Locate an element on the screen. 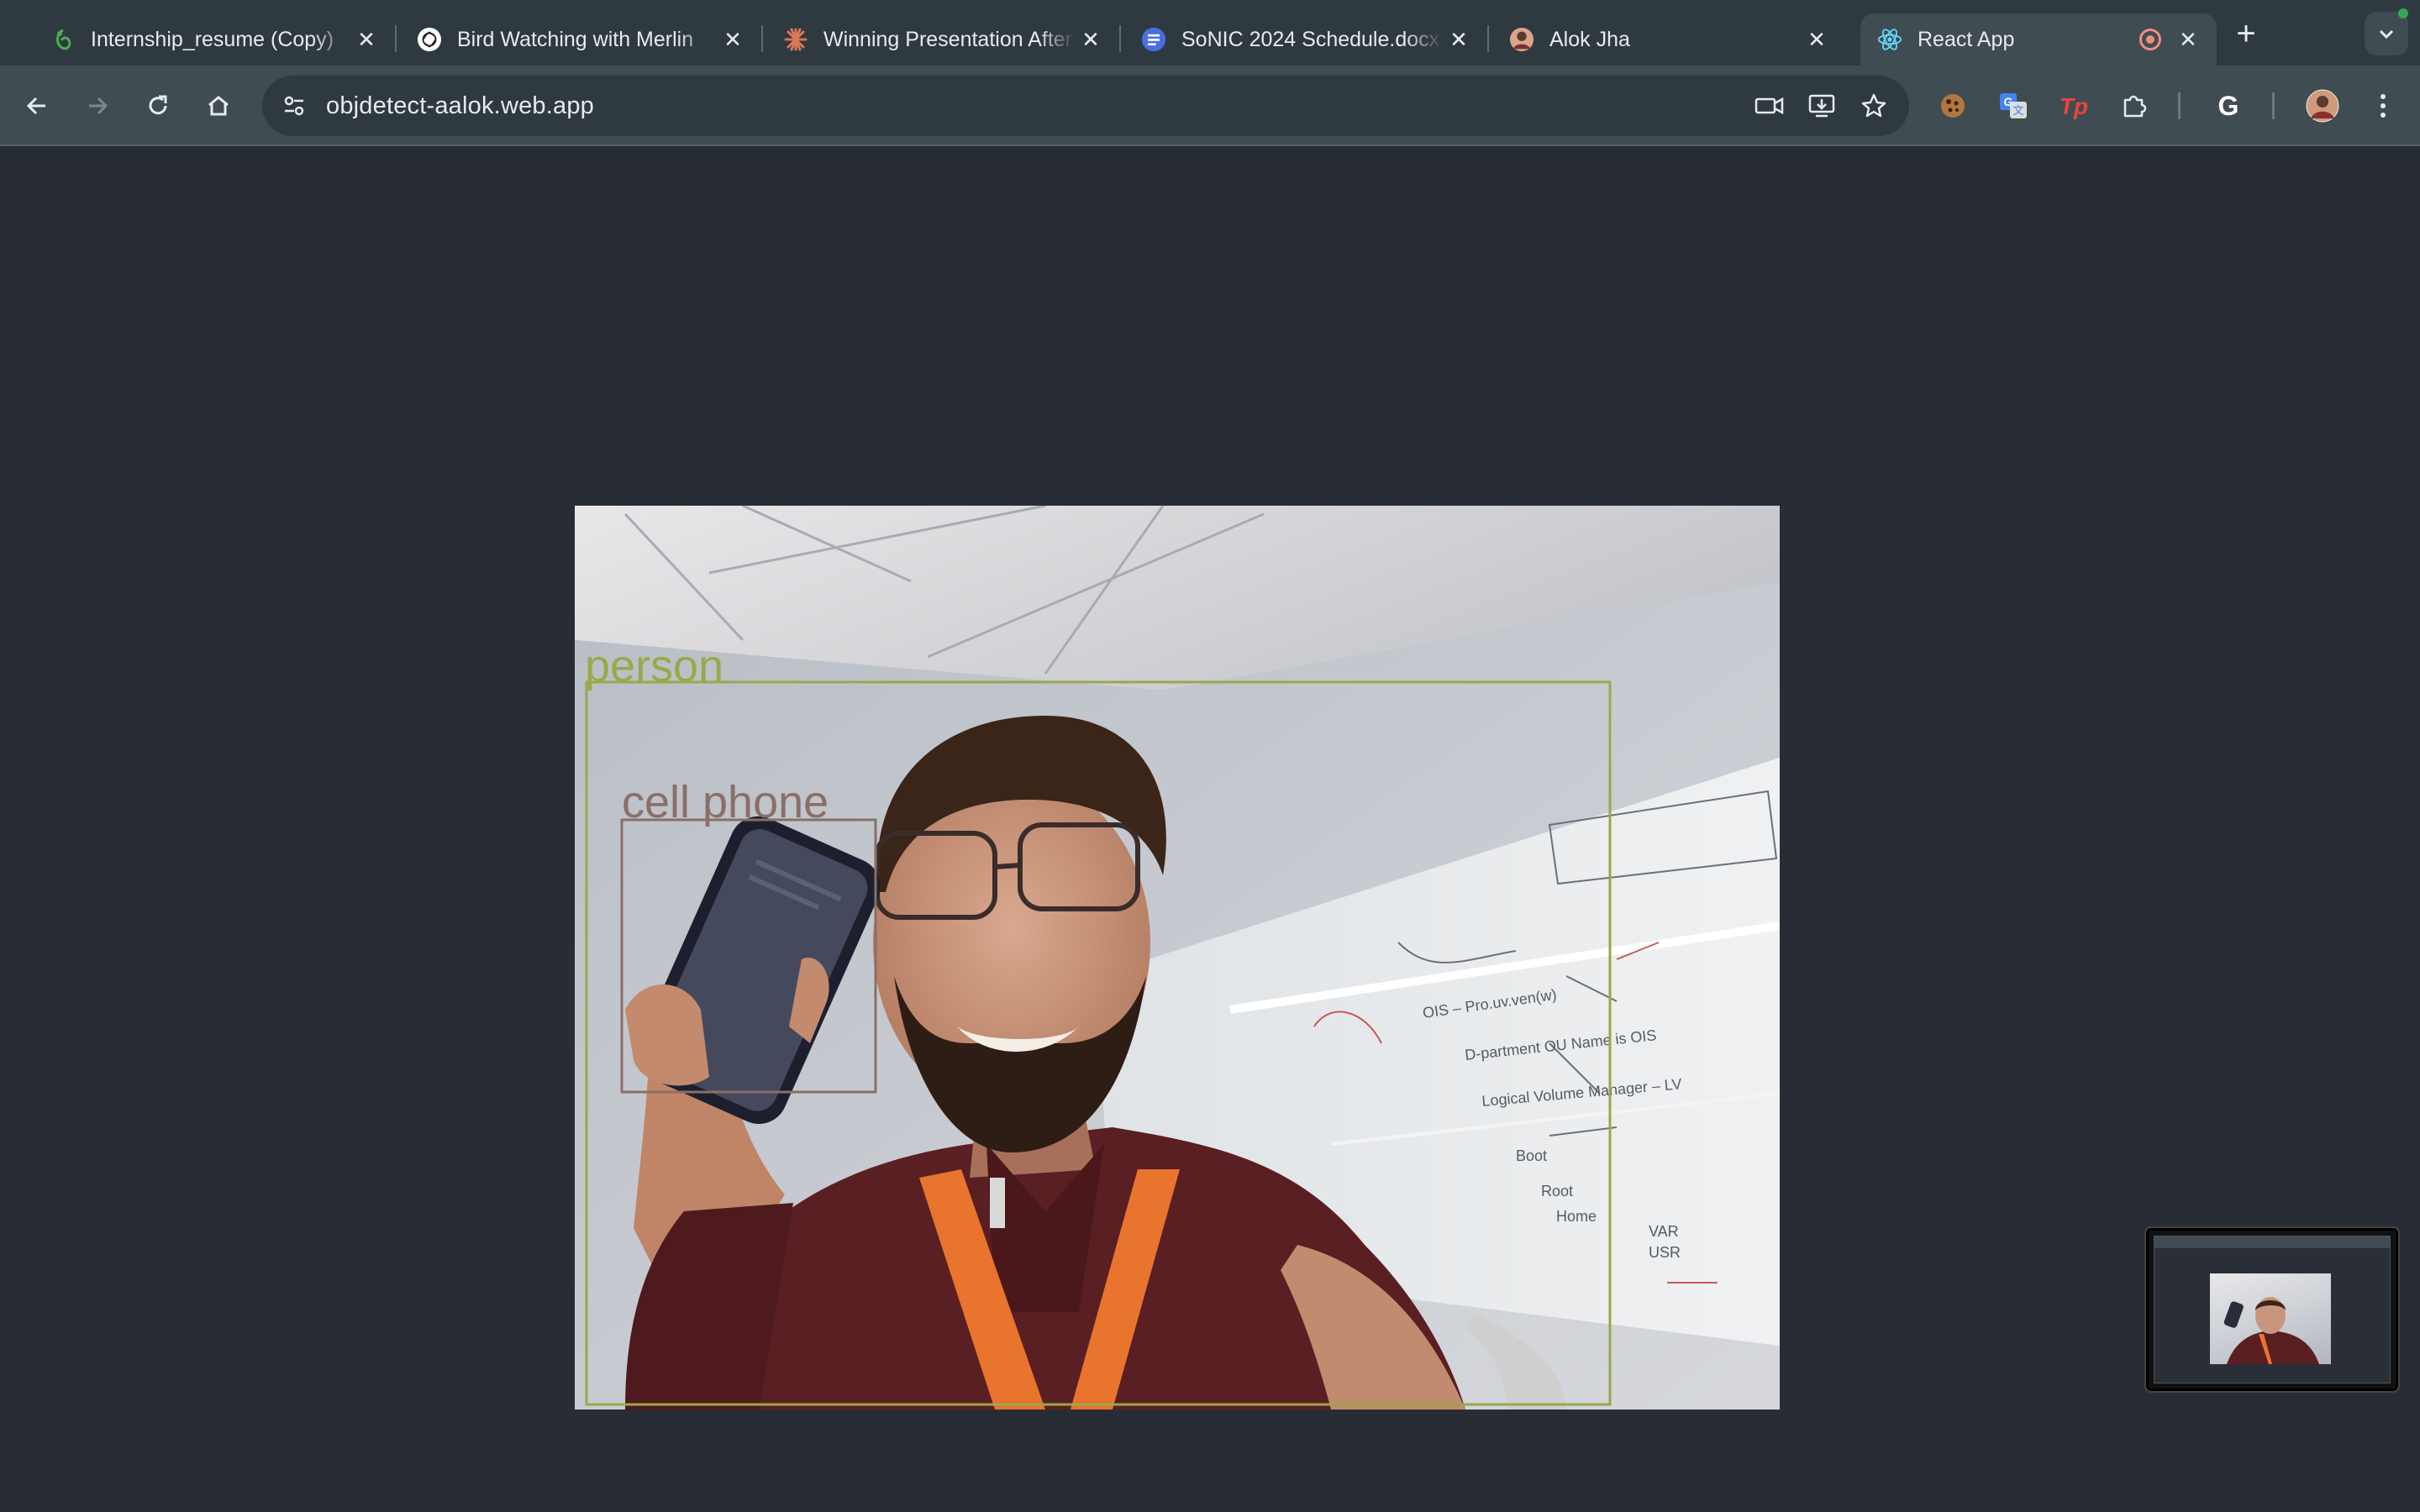 This screenshot has height=1512, width=2420. screen-share-preview is located at coordinates (2272, 1309).